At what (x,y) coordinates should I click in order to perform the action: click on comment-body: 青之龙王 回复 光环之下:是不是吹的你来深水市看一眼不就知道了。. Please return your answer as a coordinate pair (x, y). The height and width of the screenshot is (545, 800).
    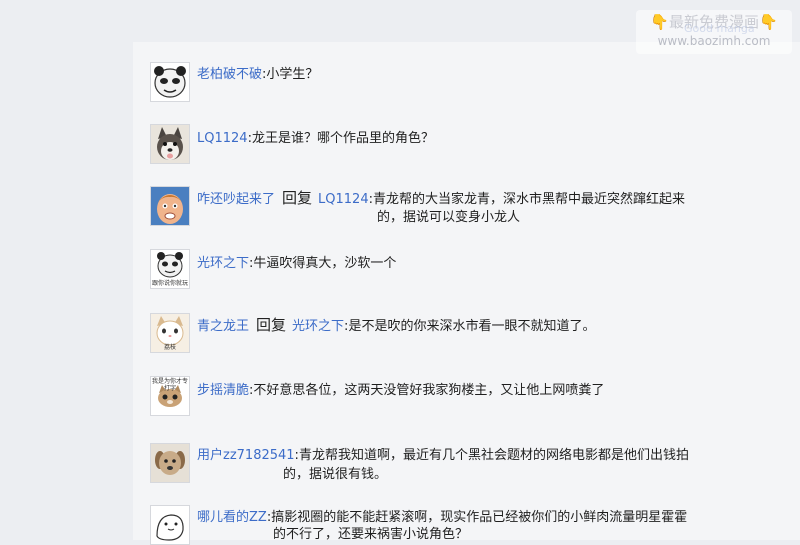
    Looking at the image, I should click on (396, 325).